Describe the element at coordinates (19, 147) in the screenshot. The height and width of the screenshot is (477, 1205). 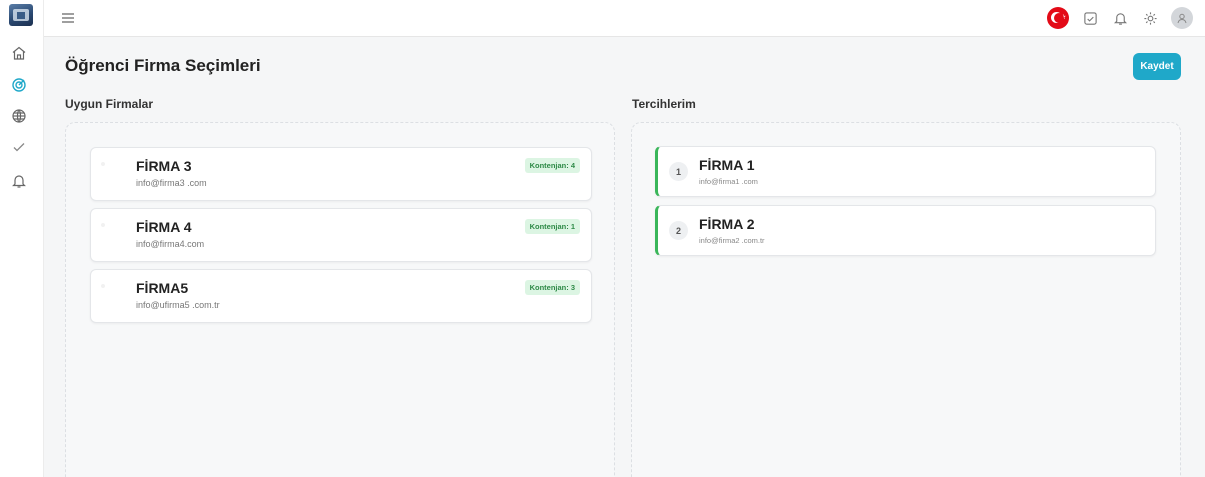
I see `check-icon` at that location.